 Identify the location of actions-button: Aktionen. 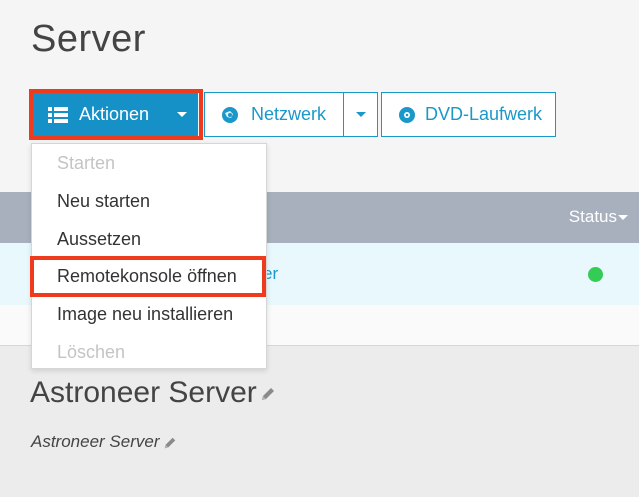
(115, 114).